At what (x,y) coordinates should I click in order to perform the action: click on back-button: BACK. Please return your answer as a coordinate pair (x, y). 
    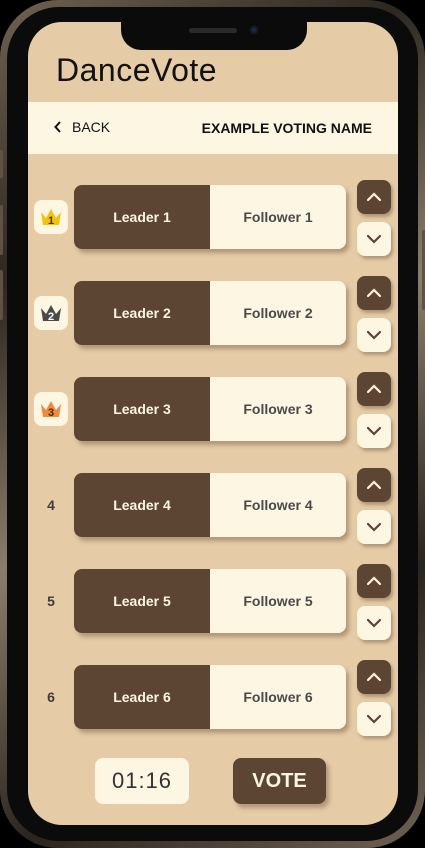
    Looking at the image, I should click on (82, 127).